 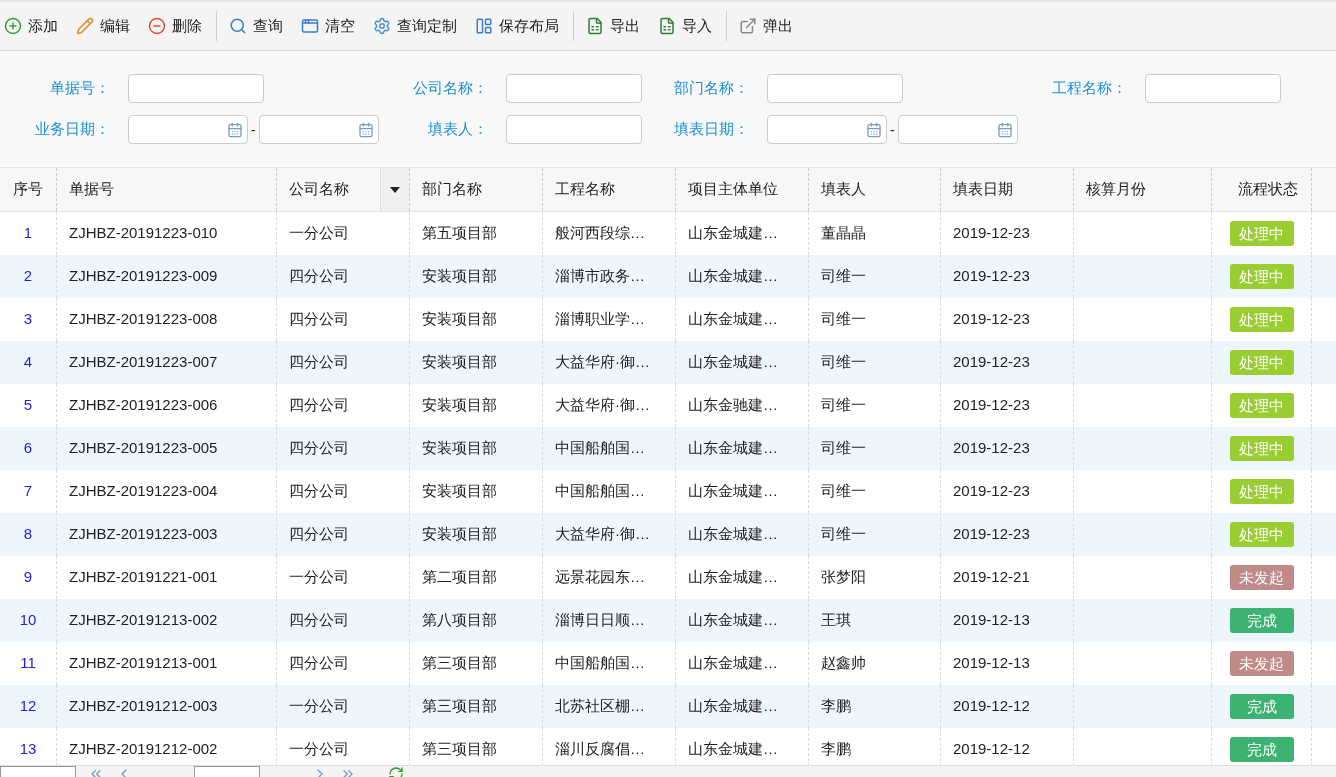 I want to click on field-label: 公司名称：, so click(x=450, y=88).